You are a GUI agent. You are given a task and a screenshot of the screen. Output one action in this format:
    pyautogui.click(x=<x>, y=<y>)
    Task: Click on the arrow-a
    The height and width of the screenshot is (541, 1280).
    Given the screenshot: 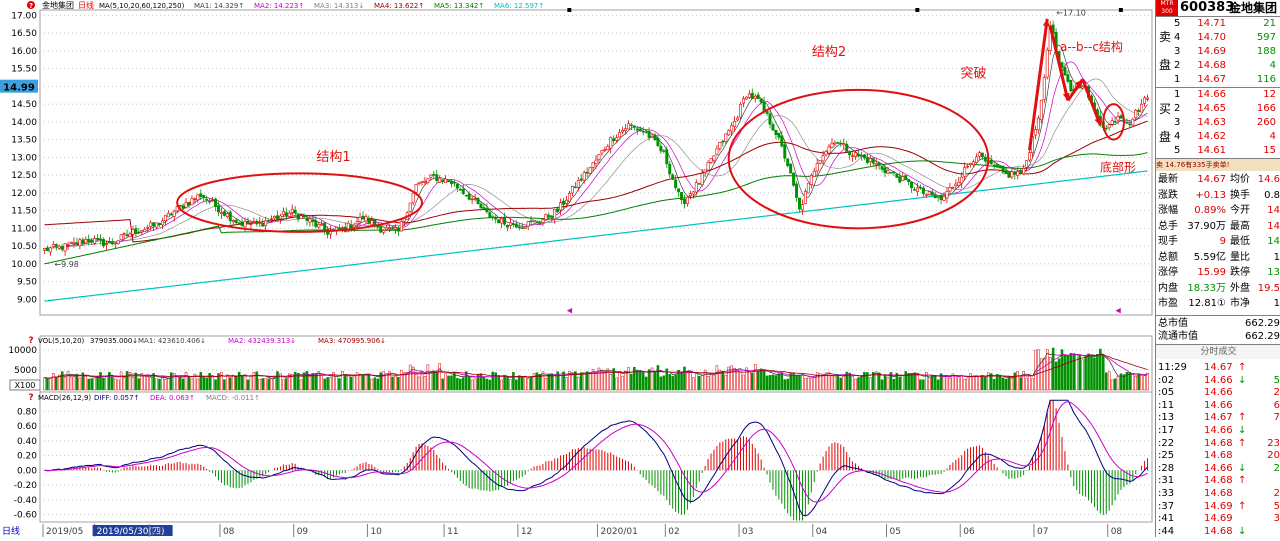 What is the action you would take?
    pyautogui.click(x=1059, y=63)
    